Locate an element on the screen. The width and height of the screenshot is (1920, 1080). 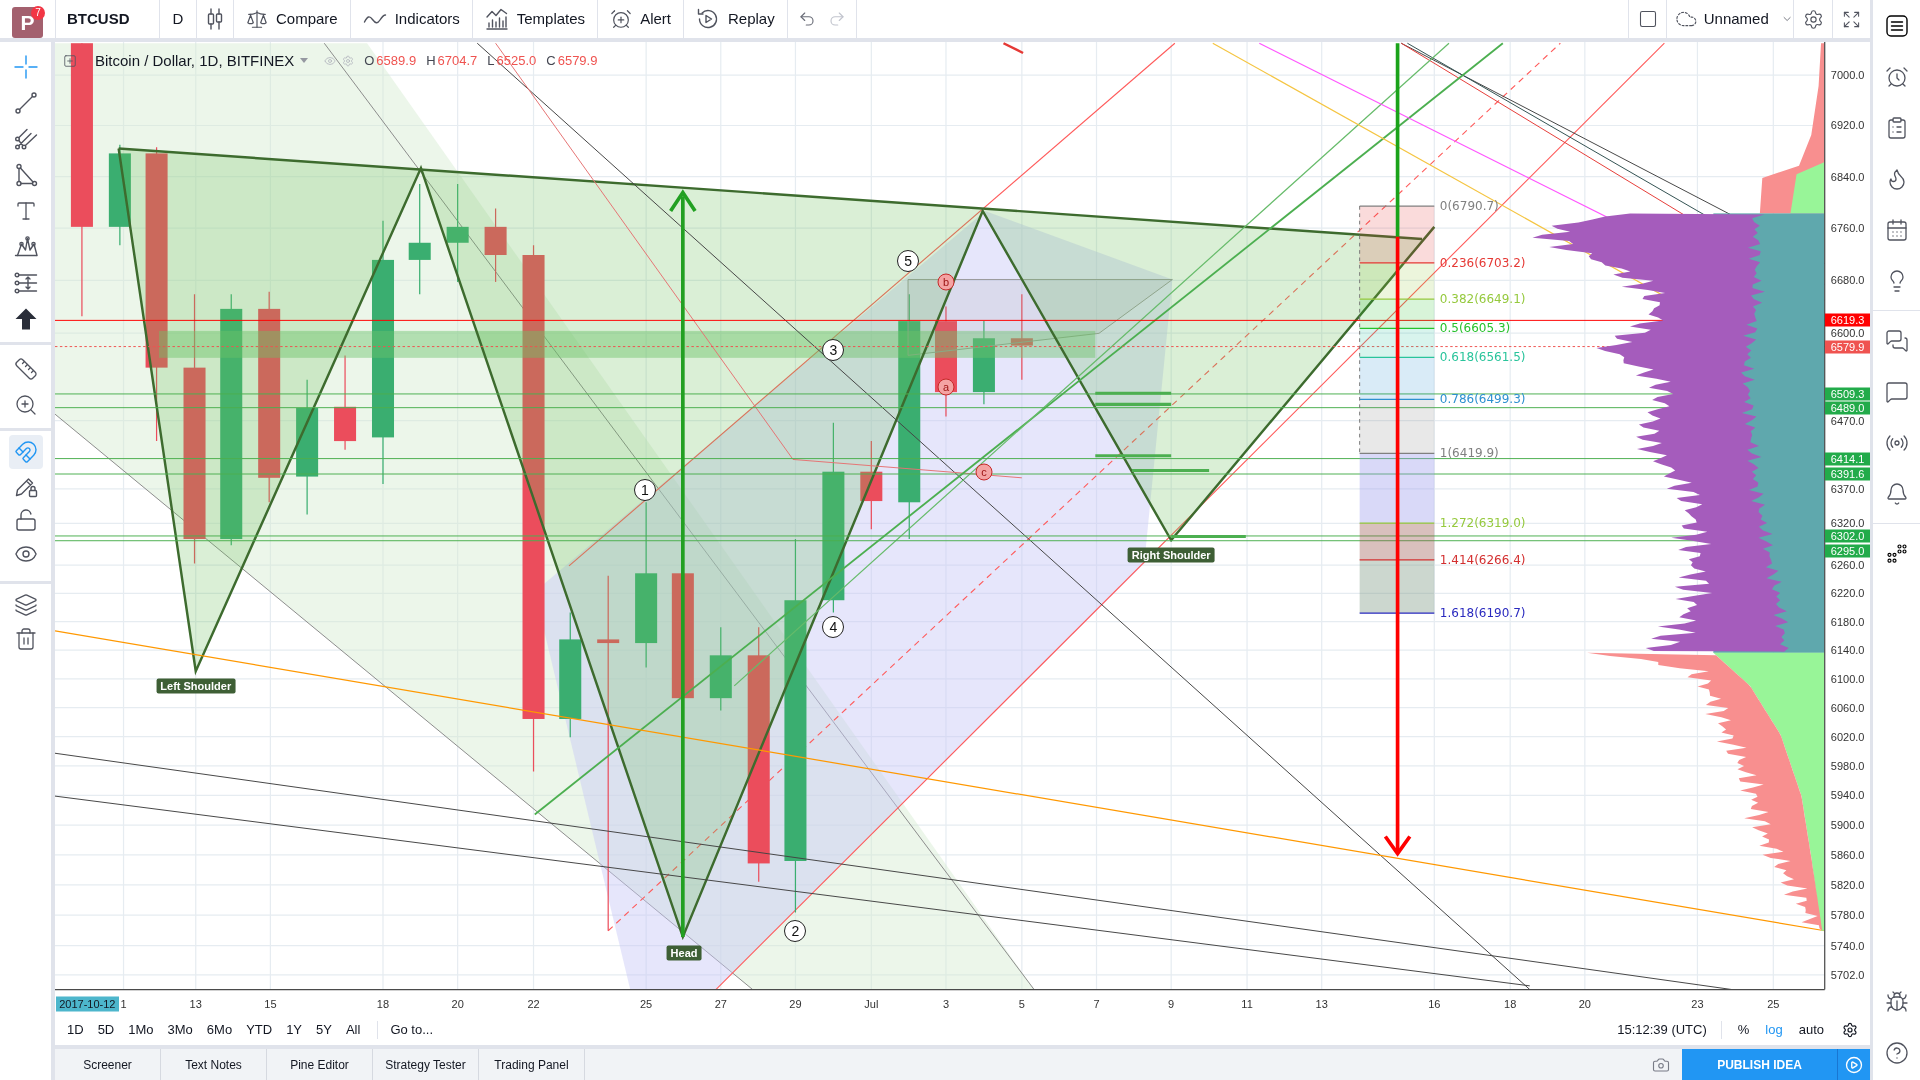
fib-level-label: 1.272(6319.0) is located at coordinates (1482, 523).